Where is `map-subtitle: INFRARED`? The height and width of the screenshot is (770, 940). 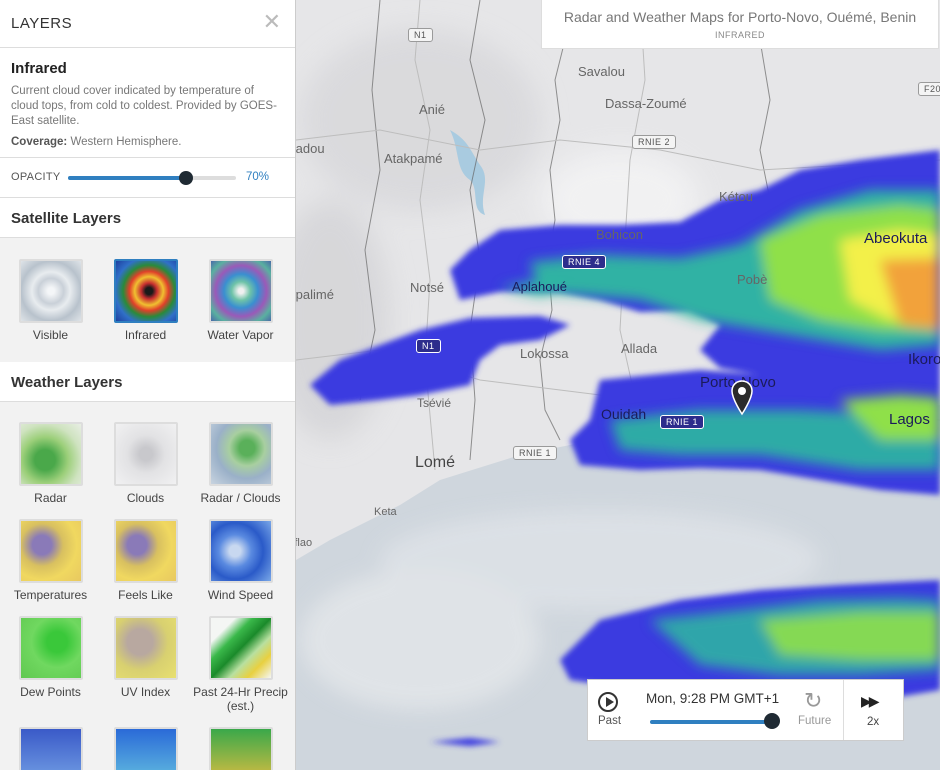 map-subtitle: INFRARED is located at coordinates (739, 35).